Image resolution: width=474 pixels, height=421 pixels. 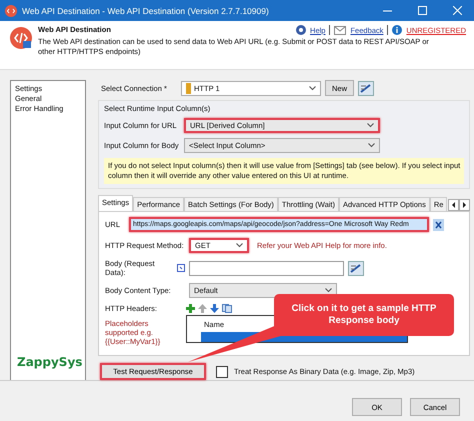 I want to click on window-title: Web API Destination - Web API Destination (Version 2.7.7.10909), so click(x=146, y=11).